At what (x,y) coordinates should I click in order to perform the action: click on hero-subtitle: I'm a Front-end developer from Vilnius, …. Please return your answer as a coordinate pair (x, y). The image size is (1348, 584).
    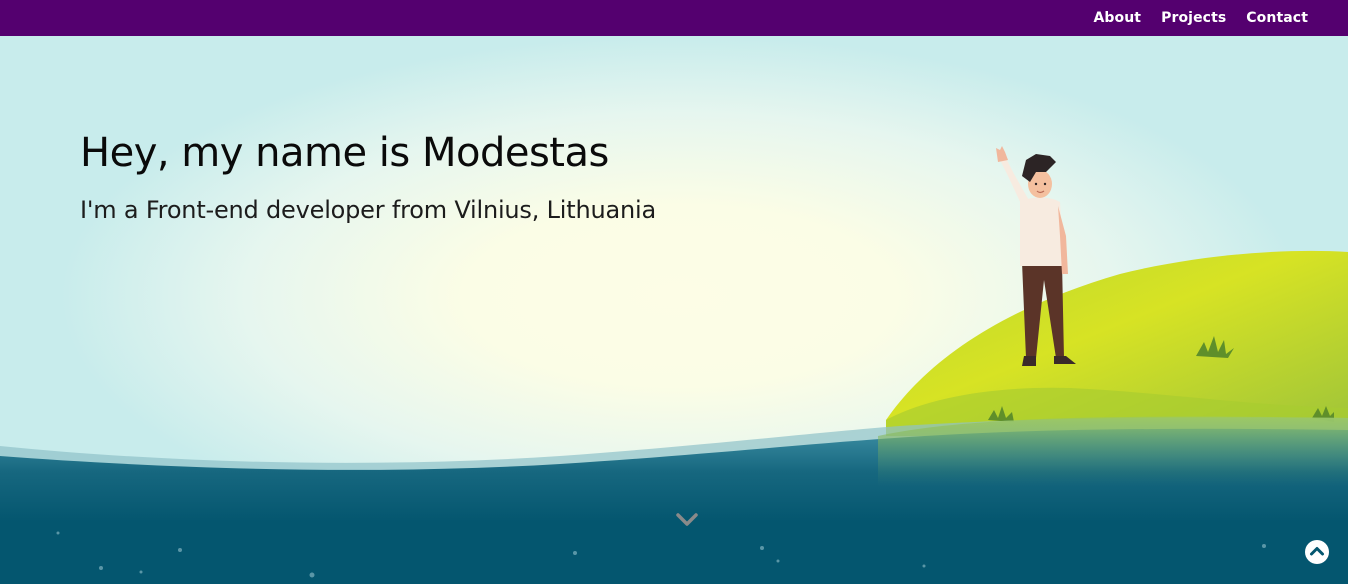
    Looking at the image, I should click on (368, 210).